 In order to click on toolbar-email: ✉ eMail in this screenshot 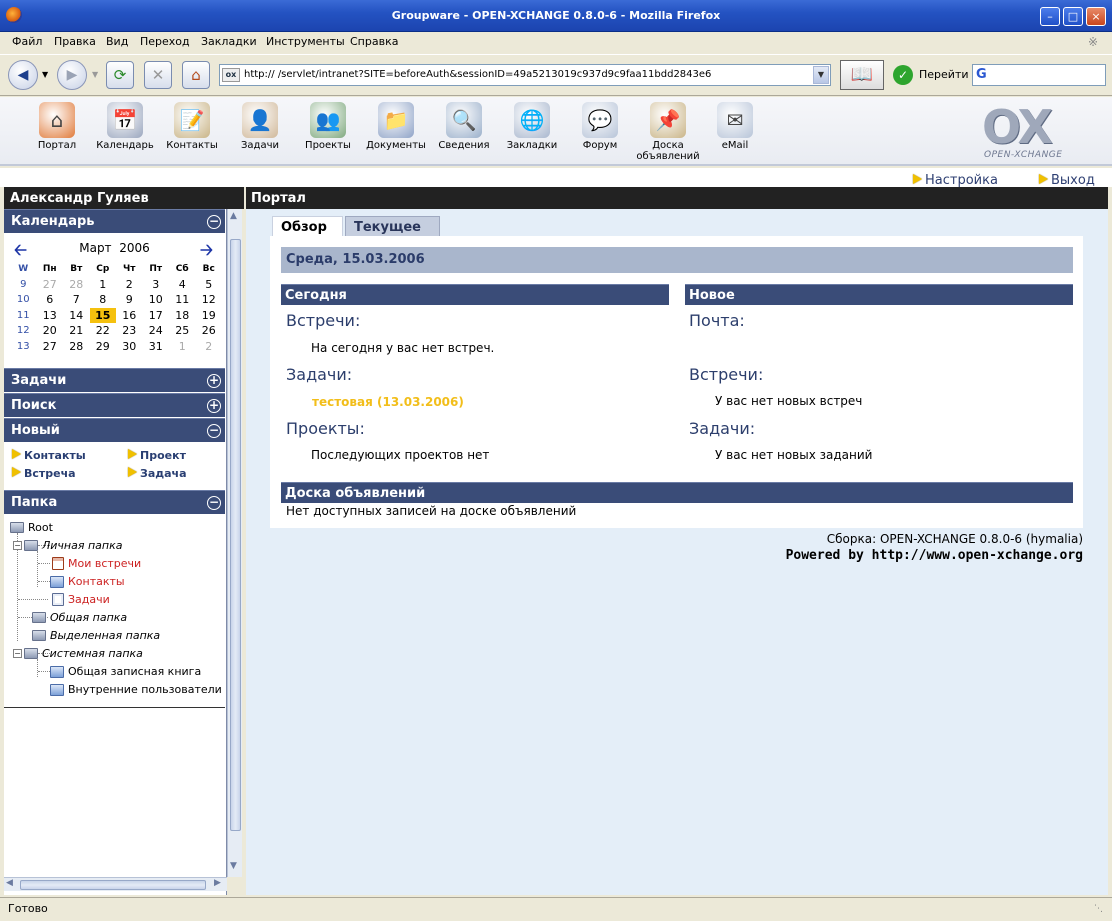, I will do `click(735, 126)`.